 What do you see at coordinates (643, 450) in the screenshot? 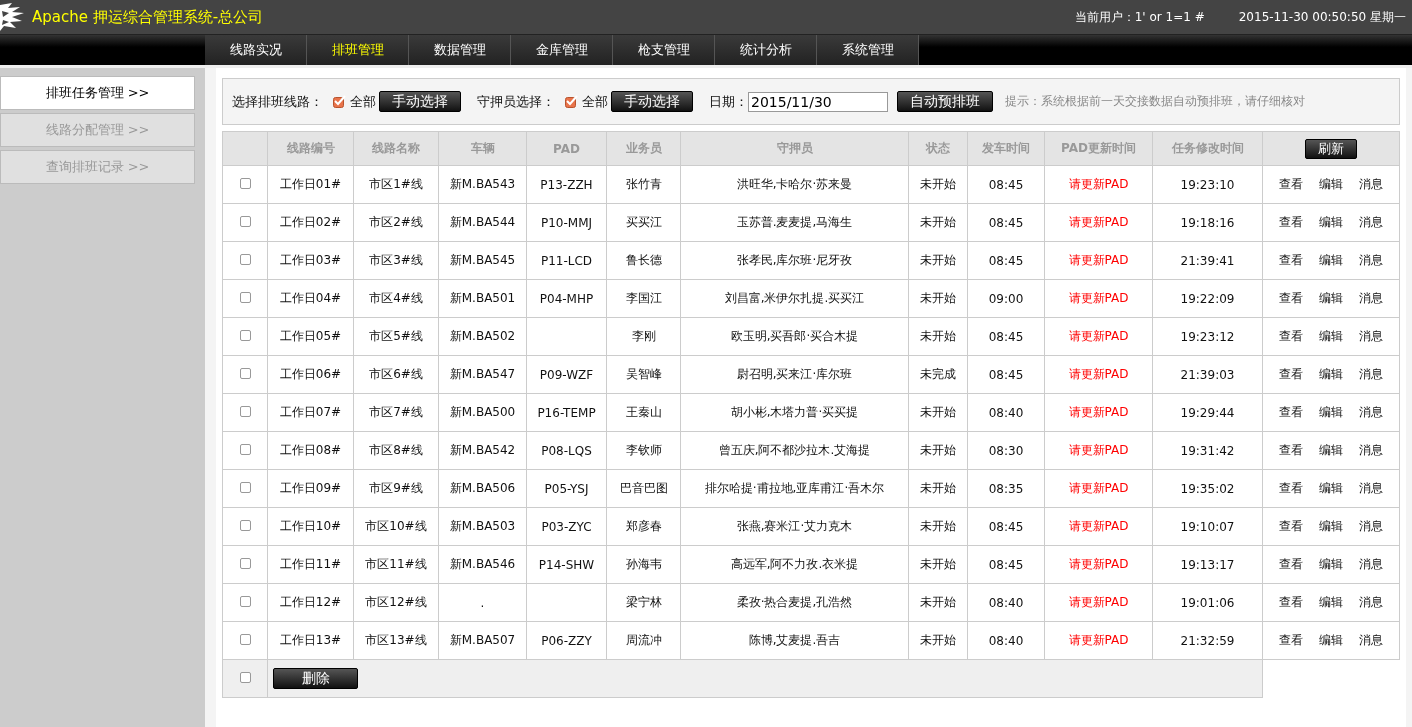
I see `clerk-name: 李钦师` at bounding box center [643, 450].